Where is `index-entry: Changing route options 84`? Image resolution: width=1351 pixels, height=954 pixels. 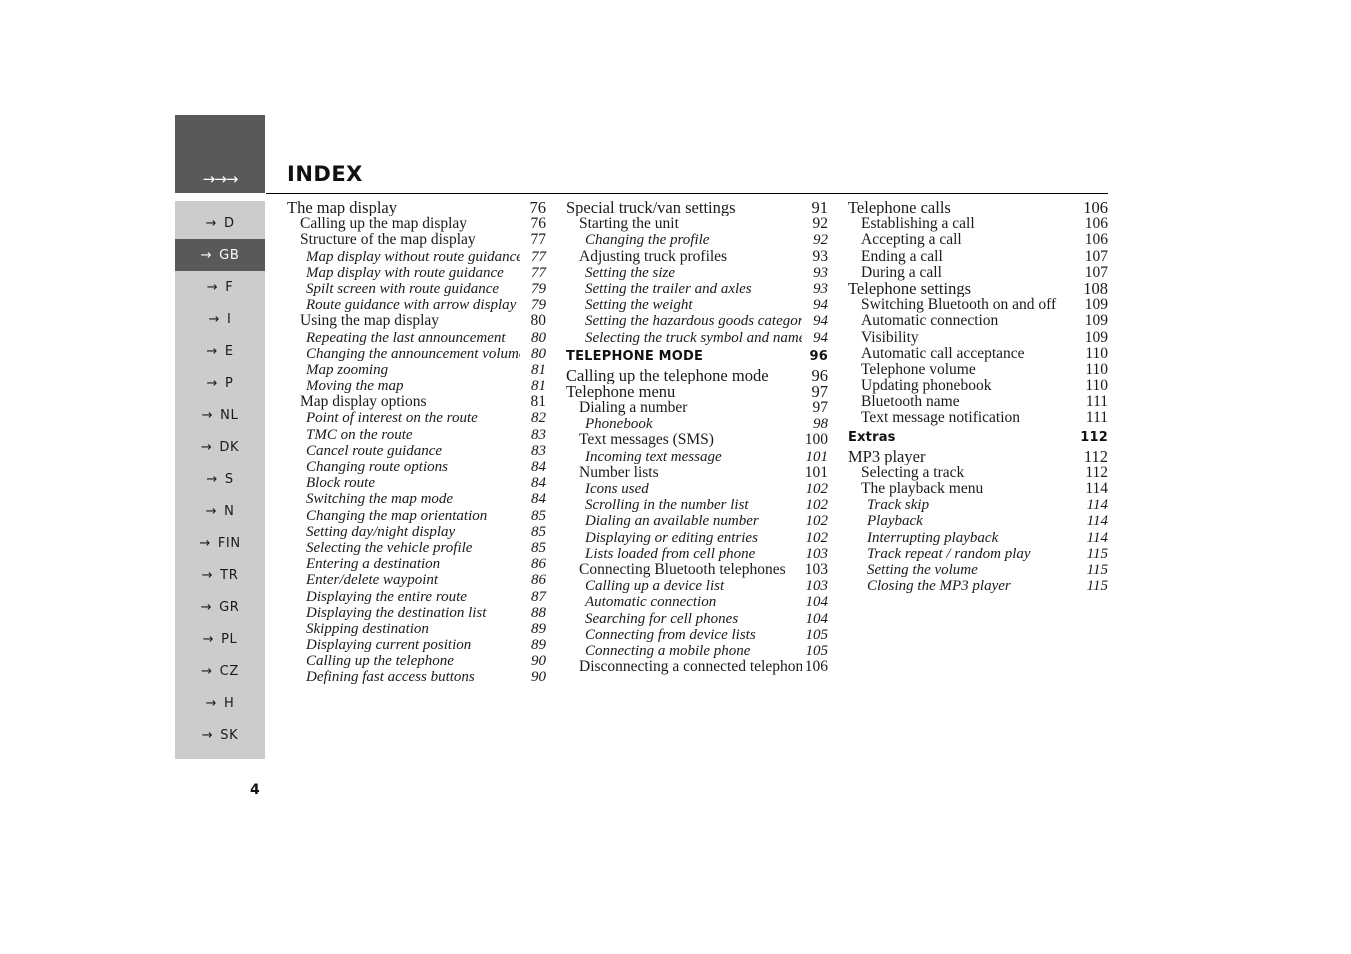 index-entry: Changing route options 84 is located at coordinates (416, 467).